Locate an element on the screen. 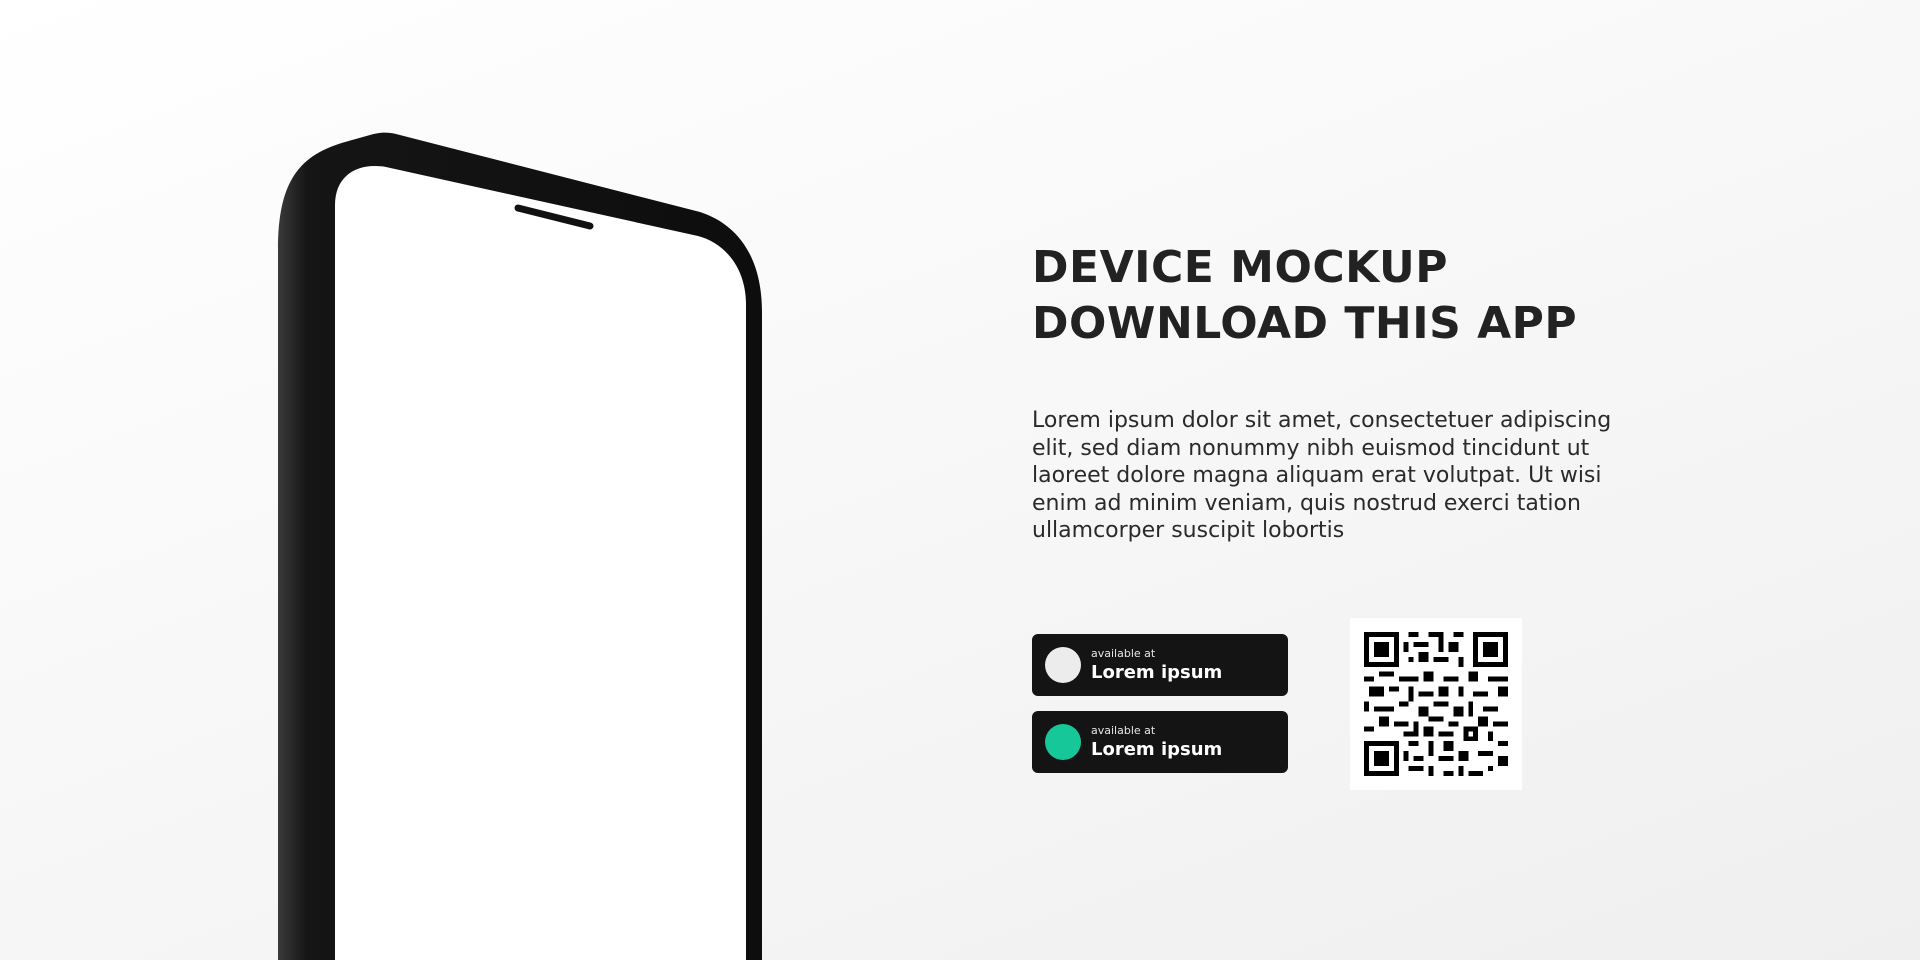  headline-line-1: DEVICE MOCKUP is located at coordinates (1240, 267).